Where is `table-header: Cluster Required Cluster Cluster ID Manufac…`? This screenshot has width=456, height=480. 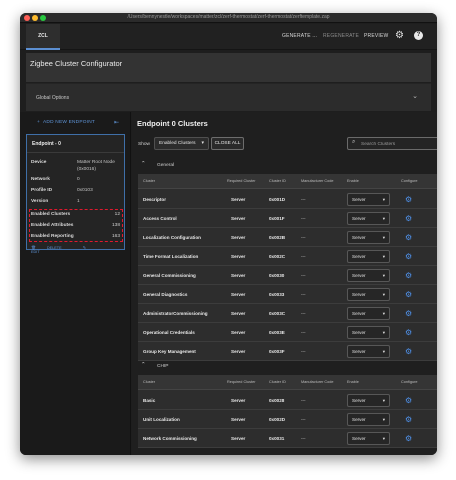 table-header: Cluster Required Cluster Cluster ID Manufac… is located at coordinates (287, 382).